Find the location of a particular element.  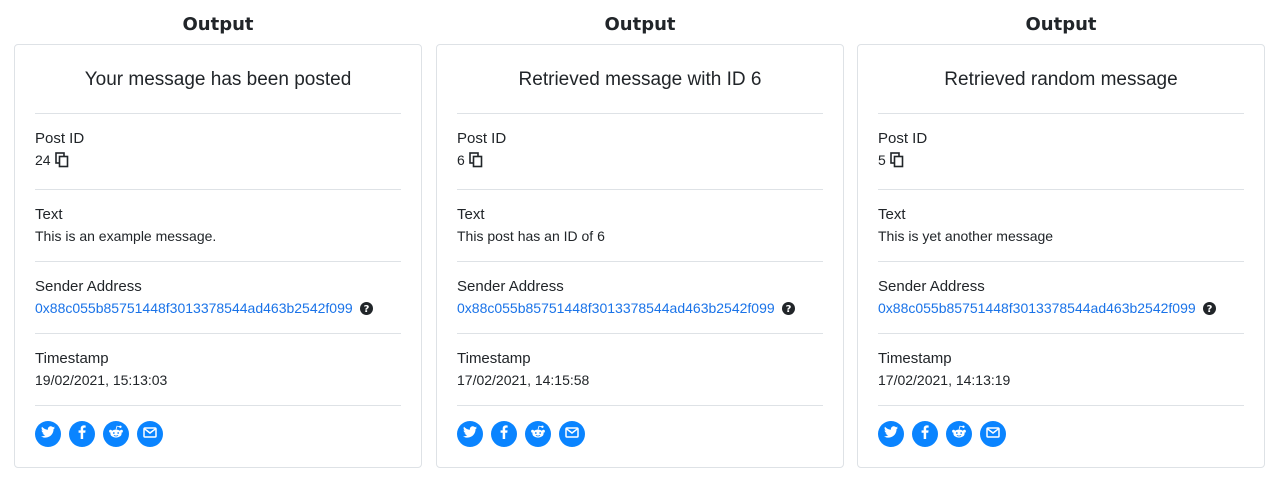

timestamp-field: Timestamp 17/02/2021, 14:15:58 is located at coordinates (640, 370).